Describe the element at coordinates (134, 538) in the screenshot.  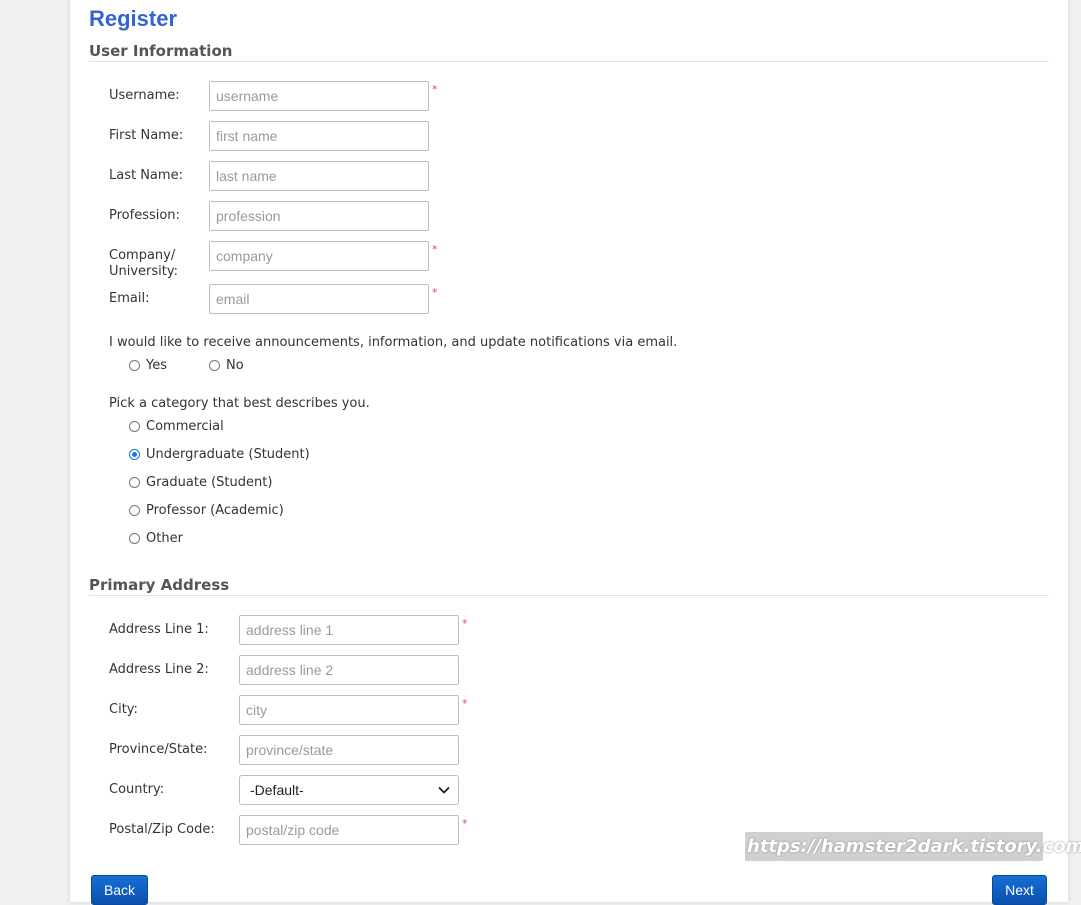
I see `category-other-radio` at that location.